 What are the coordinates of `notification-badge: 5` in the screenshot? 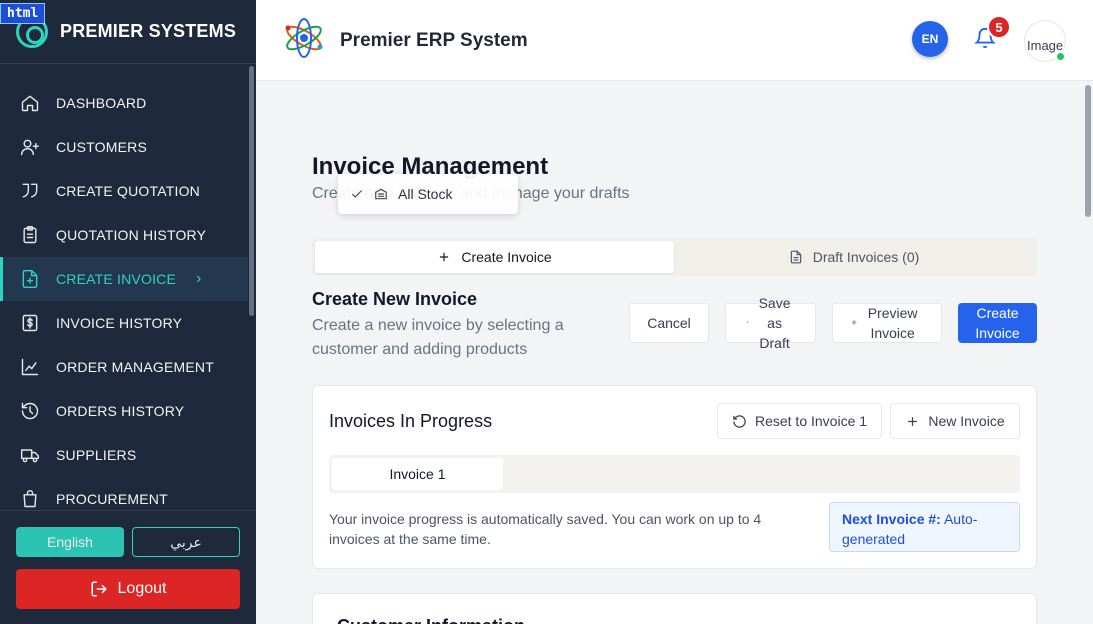 It's located at (999, 27).